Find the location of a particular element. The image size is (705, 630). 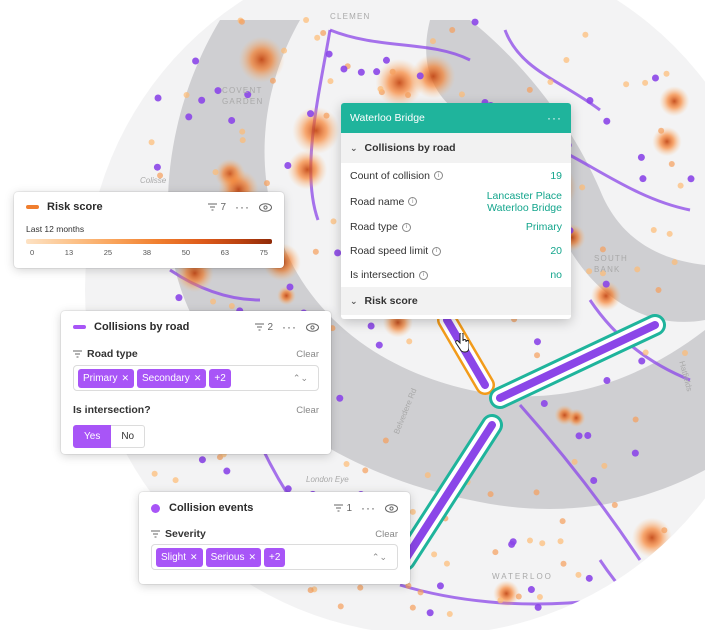

popup-row-count: Count of collision i 19 is located at coordinates (456, 175).